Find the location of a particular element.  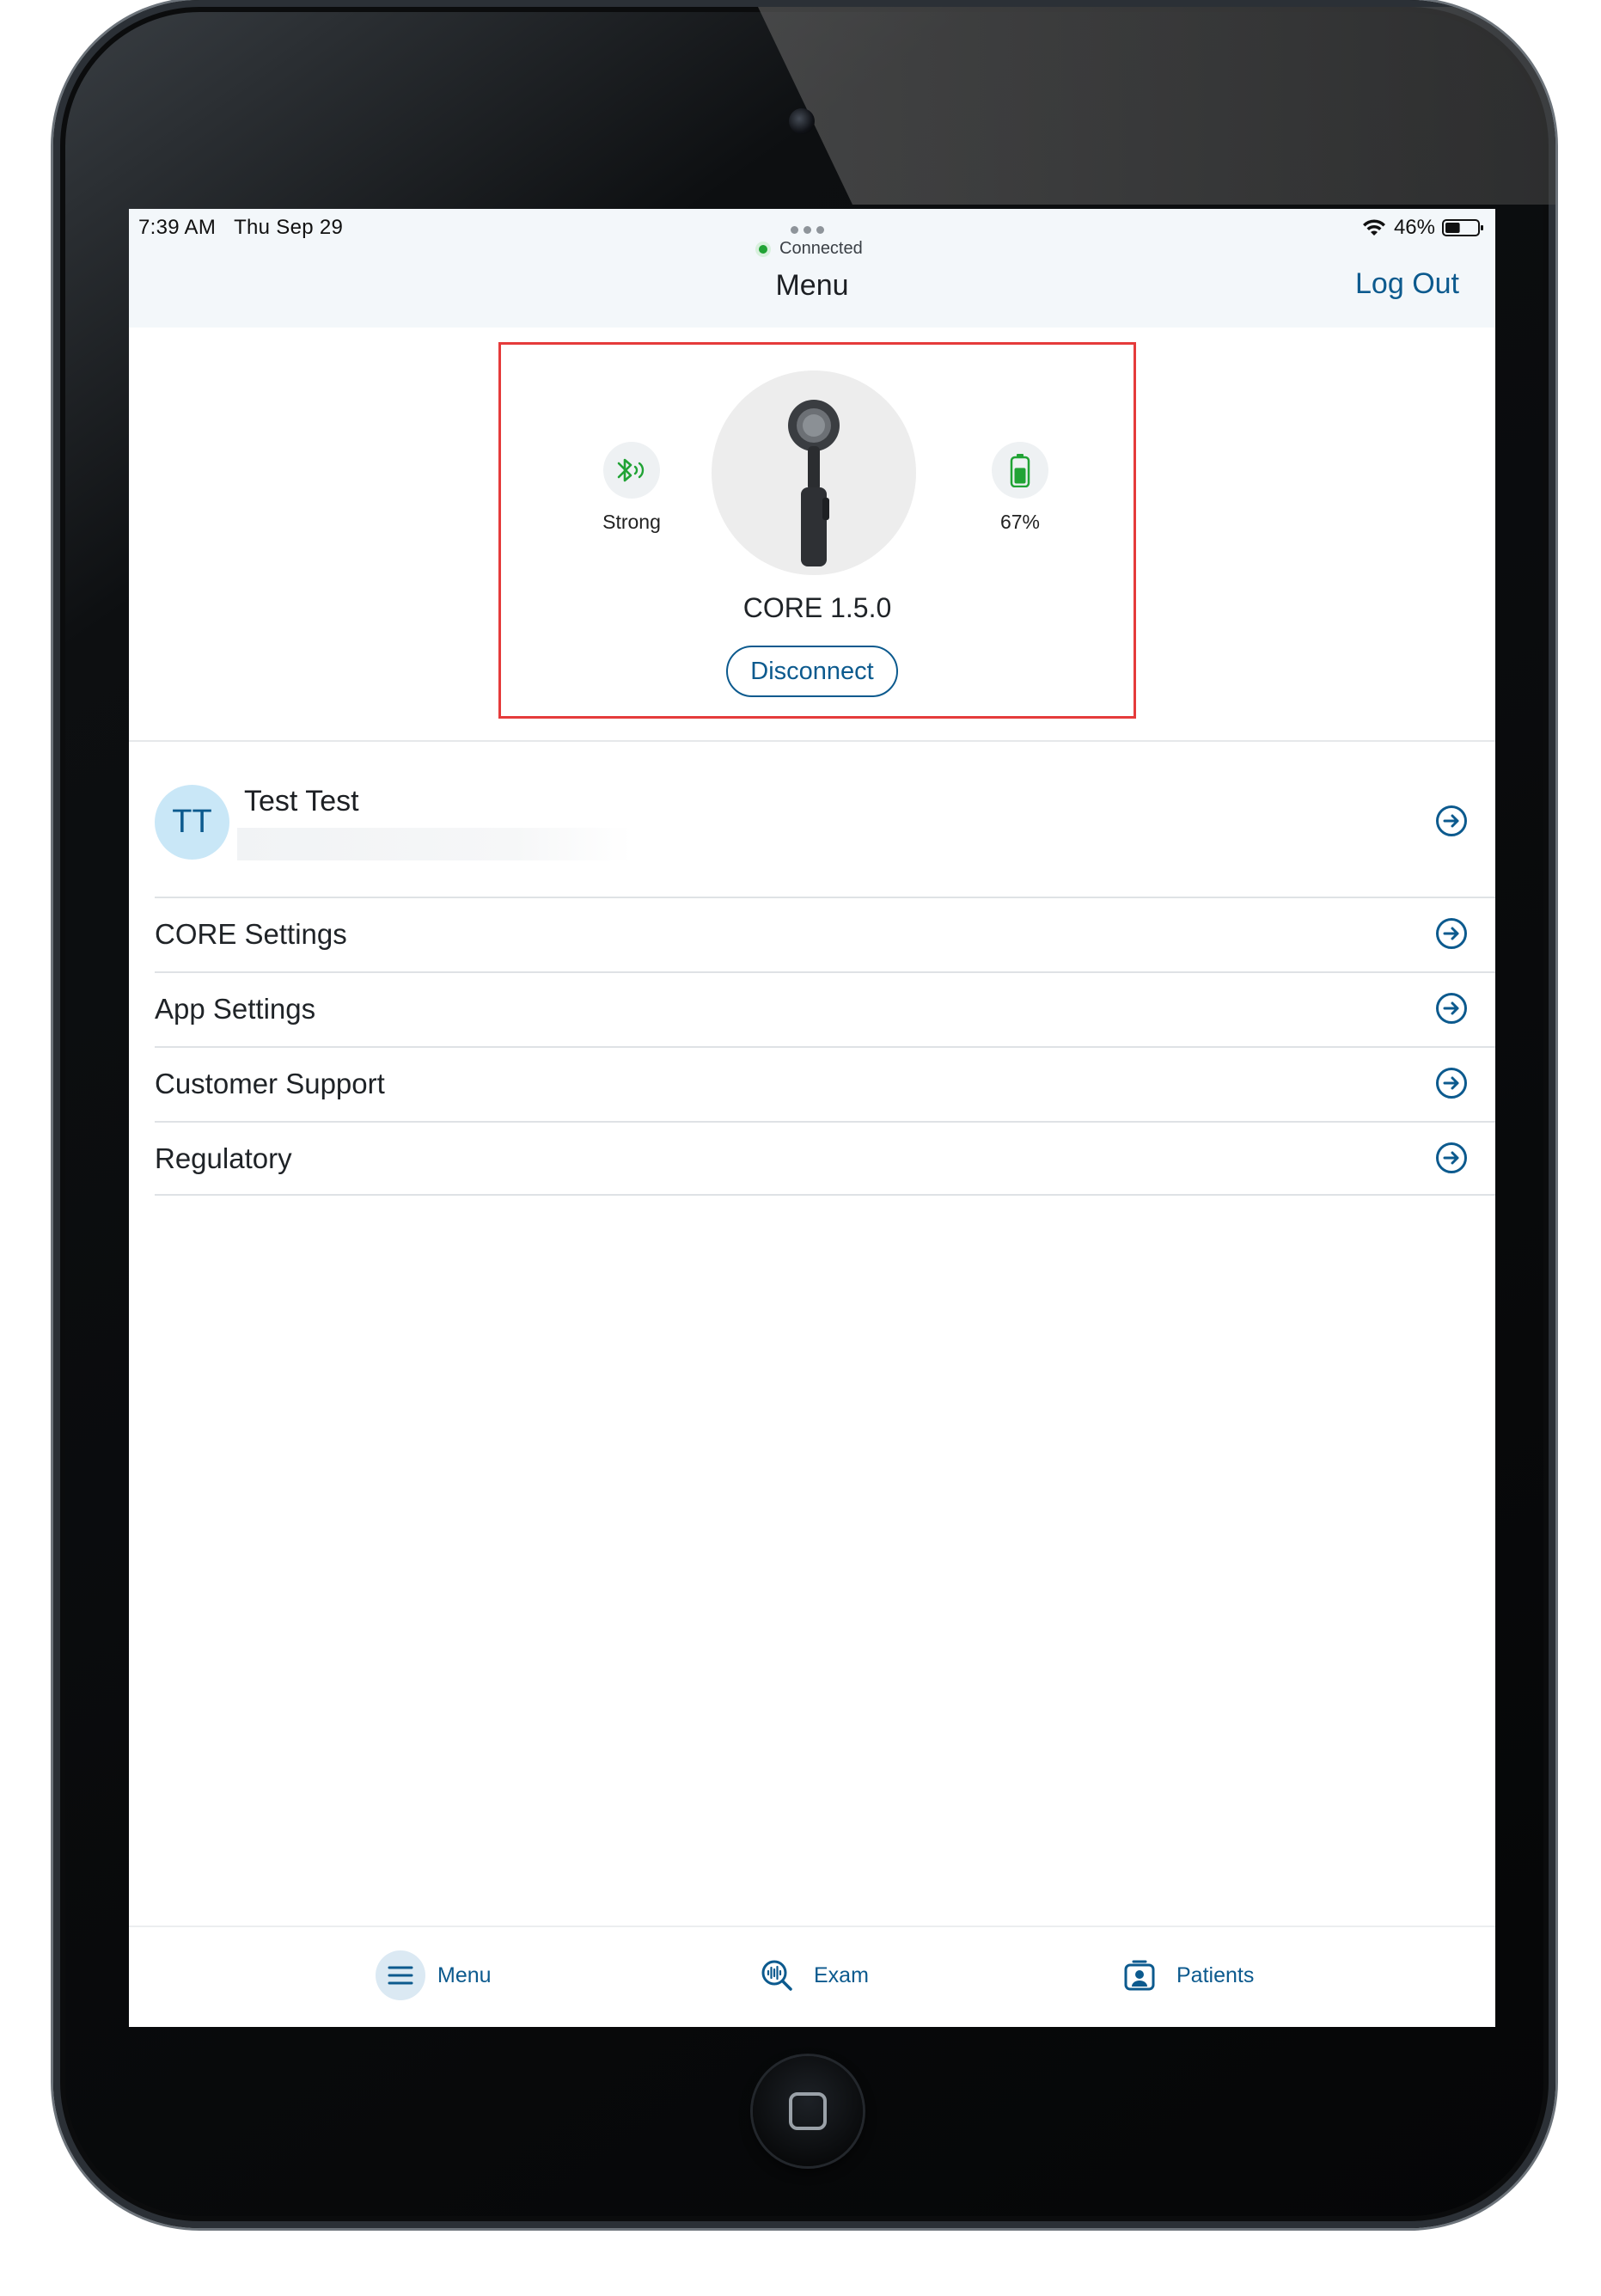

menu-item-app-settings: App Settings is located at coordinates (825, 1008).